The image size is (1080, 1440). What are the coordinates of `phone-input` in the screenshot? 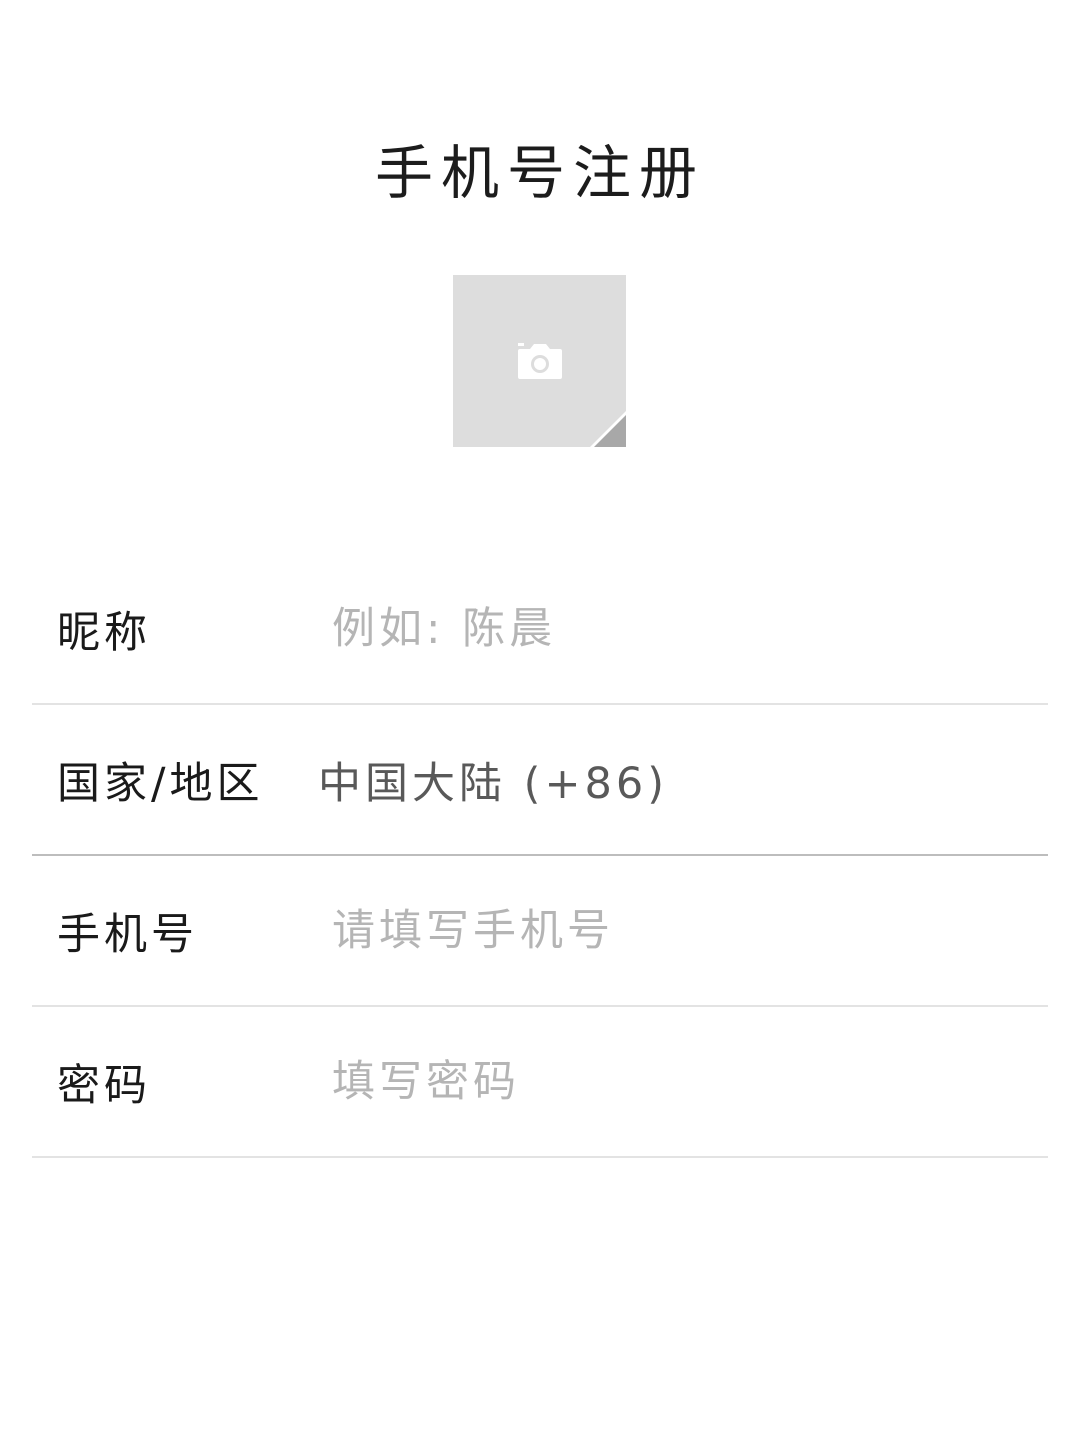 It's located at (677, 930).